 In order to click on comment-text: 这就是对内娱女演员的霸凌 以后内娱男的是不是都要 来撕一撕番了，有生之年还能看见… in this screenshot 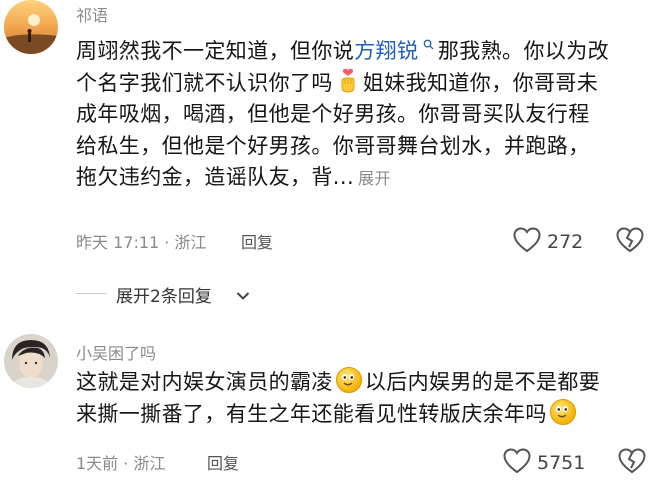, I will do `click(361, 398)`.